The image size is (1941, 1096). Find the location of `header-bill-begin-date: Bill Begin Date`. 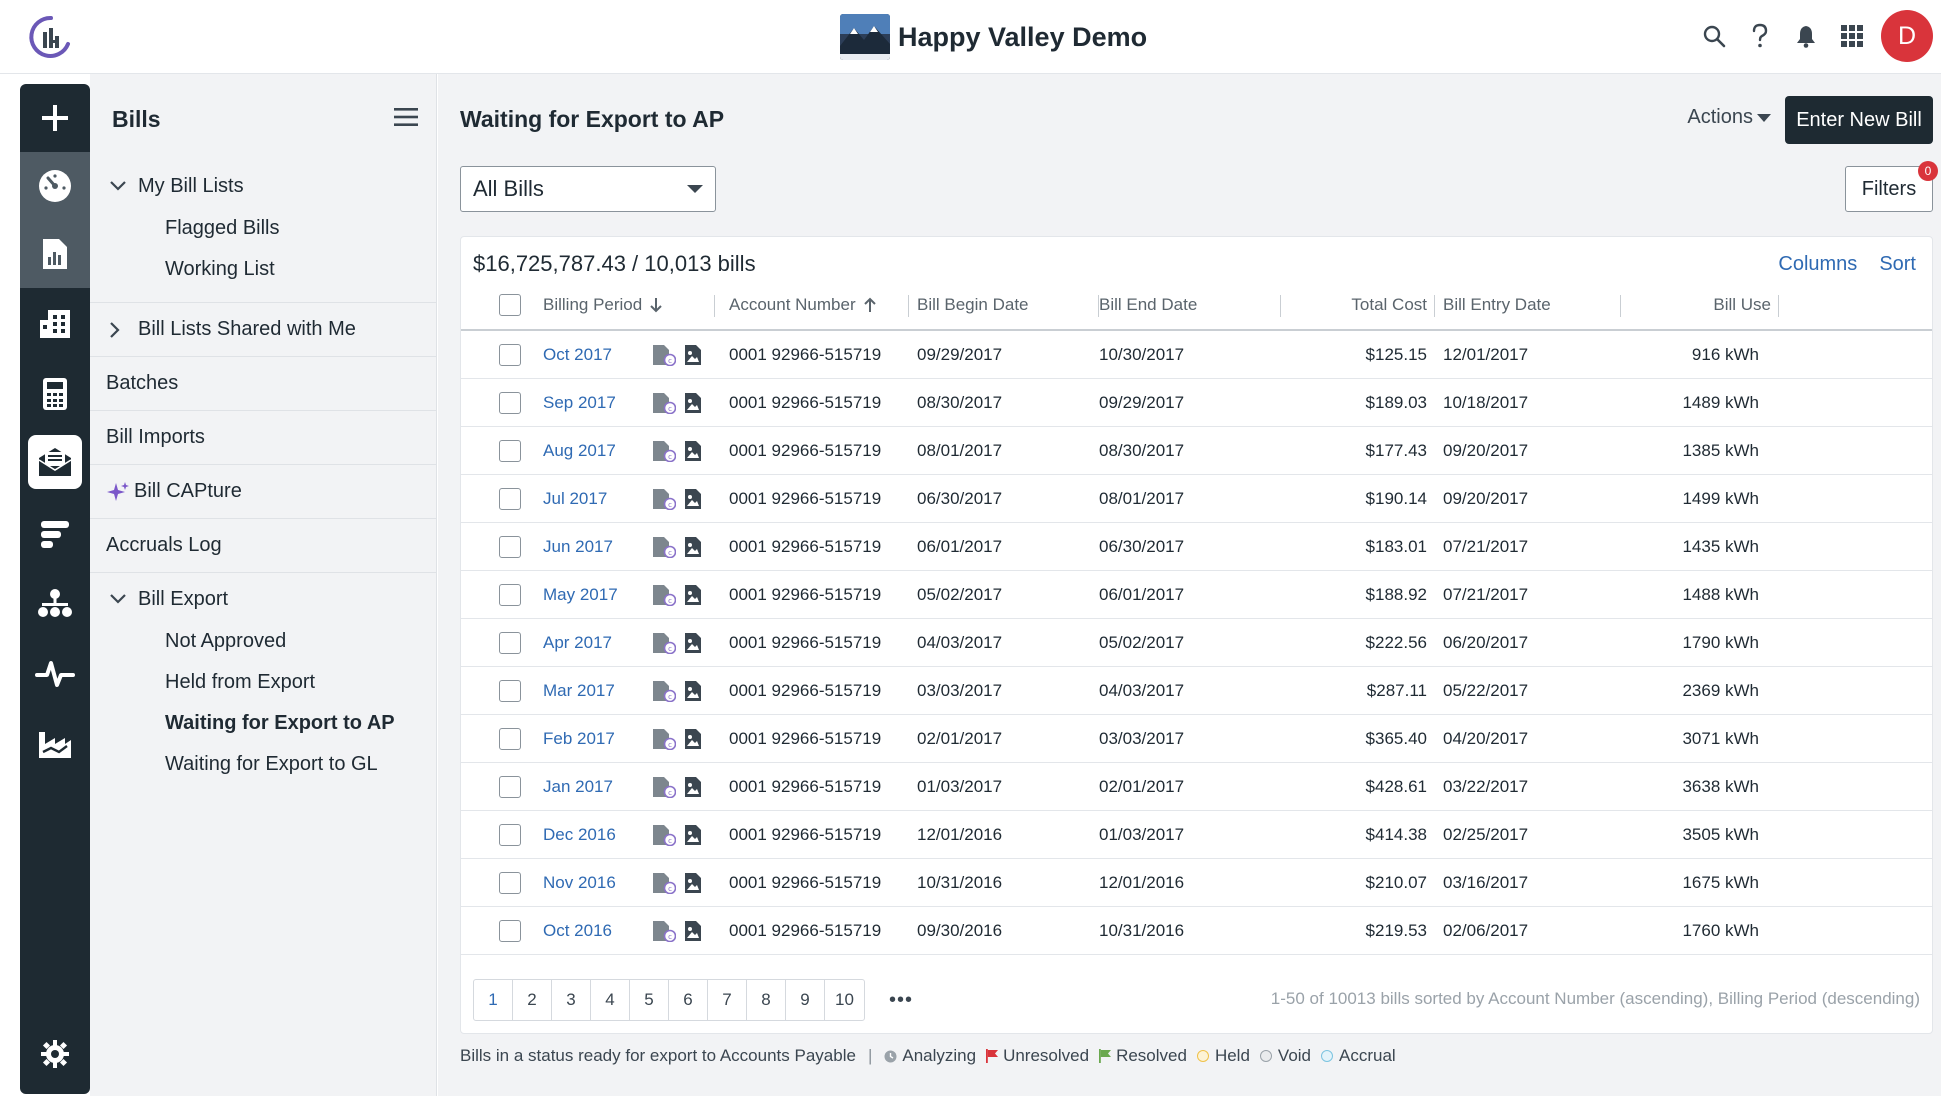

header-bill-begin-date: Bill Begin Date is located at coordinates (1008, 305).